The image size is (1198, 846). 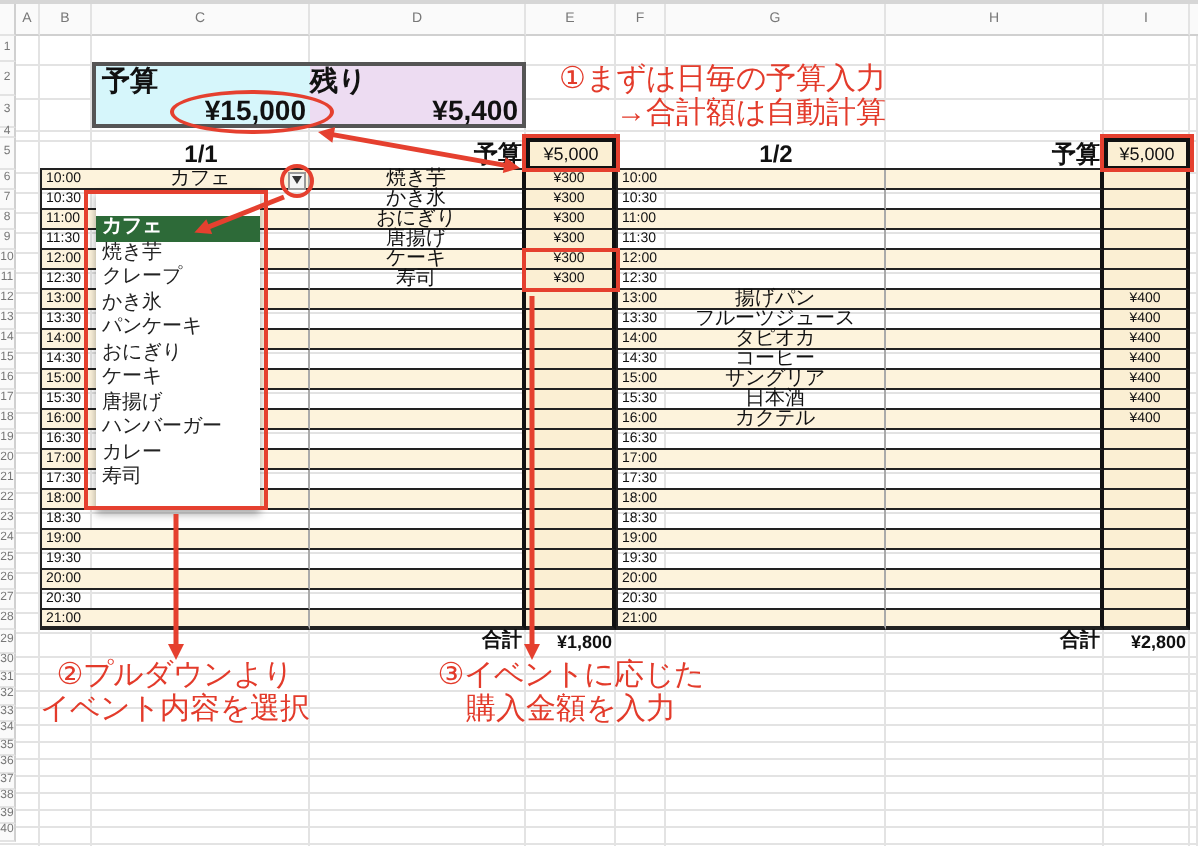 What do you see at coordinates (175, 675) in the screenshot?
I see `annotation-text: ②プルダウンより` at bounding box center [175, 675].